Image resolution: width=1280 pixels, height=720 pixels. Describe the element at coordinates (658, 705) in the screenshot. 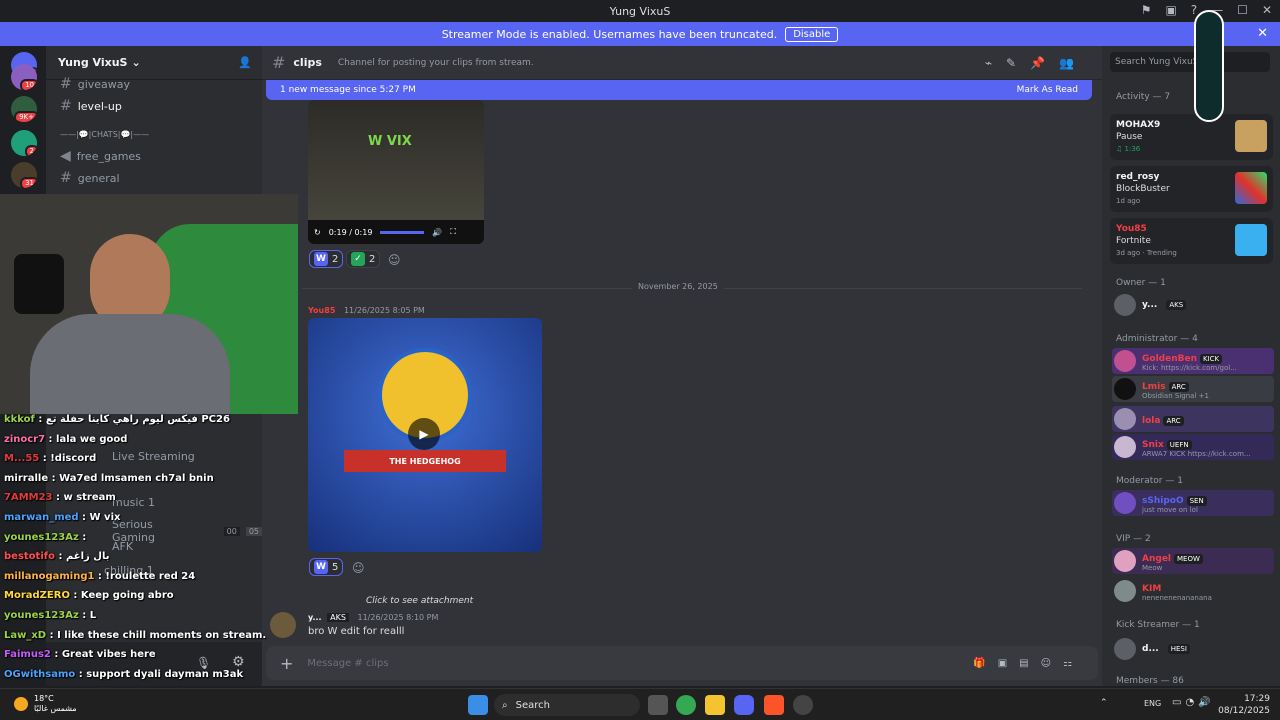

I see `task-view-icon` at that location.